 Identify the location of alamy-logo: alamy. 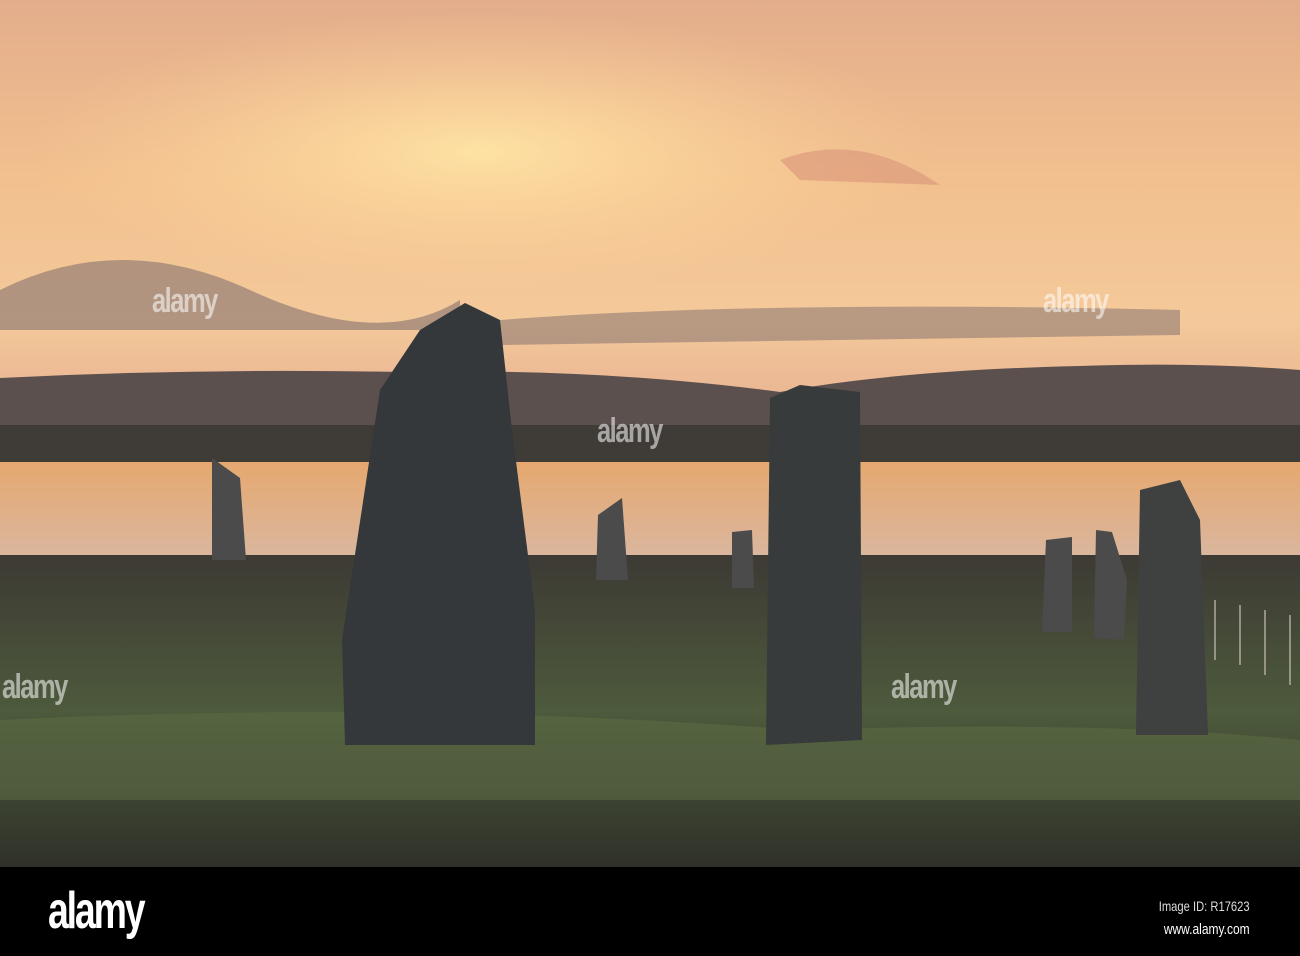
(97, 911).